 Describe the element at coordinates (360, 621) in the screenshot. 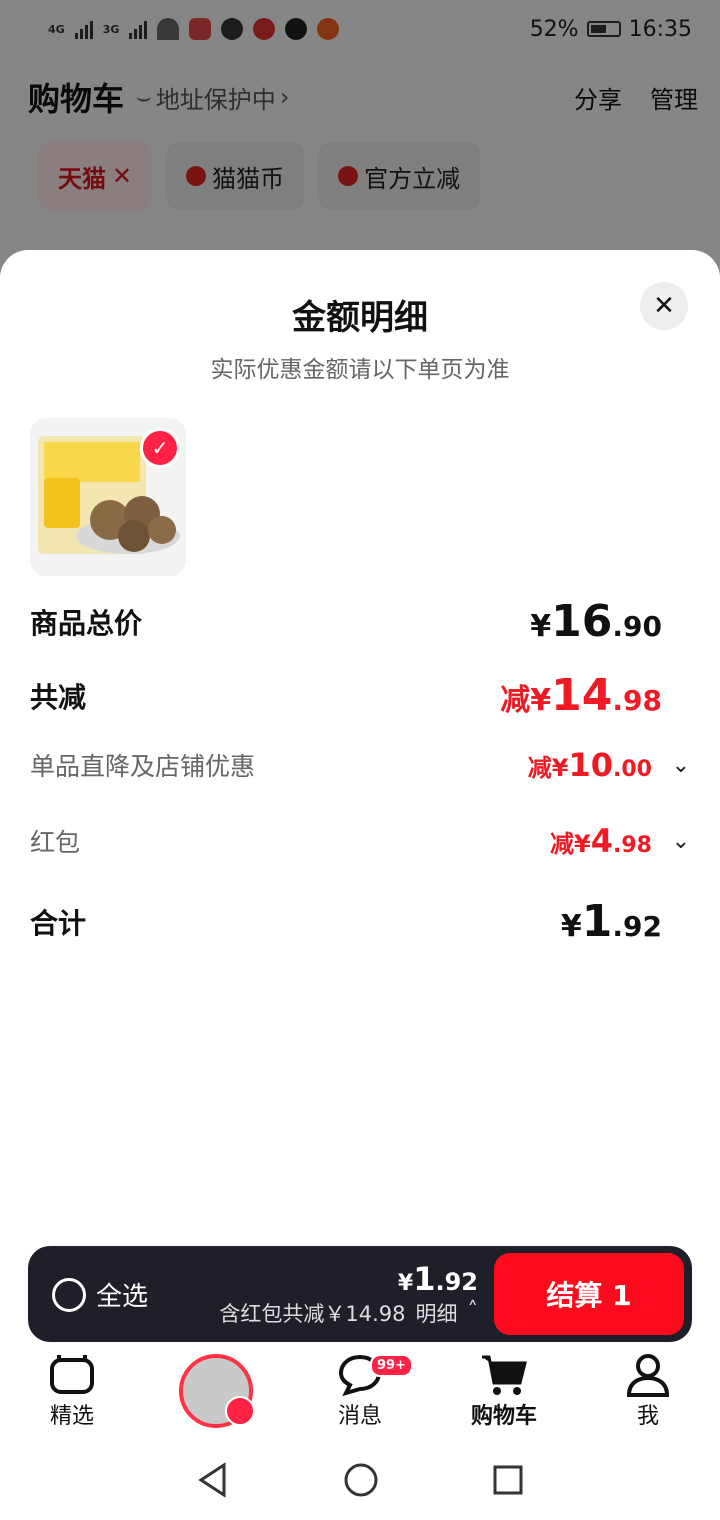

I see `row-subtotal: 商品总价 ¥ 16 .90` at that location.